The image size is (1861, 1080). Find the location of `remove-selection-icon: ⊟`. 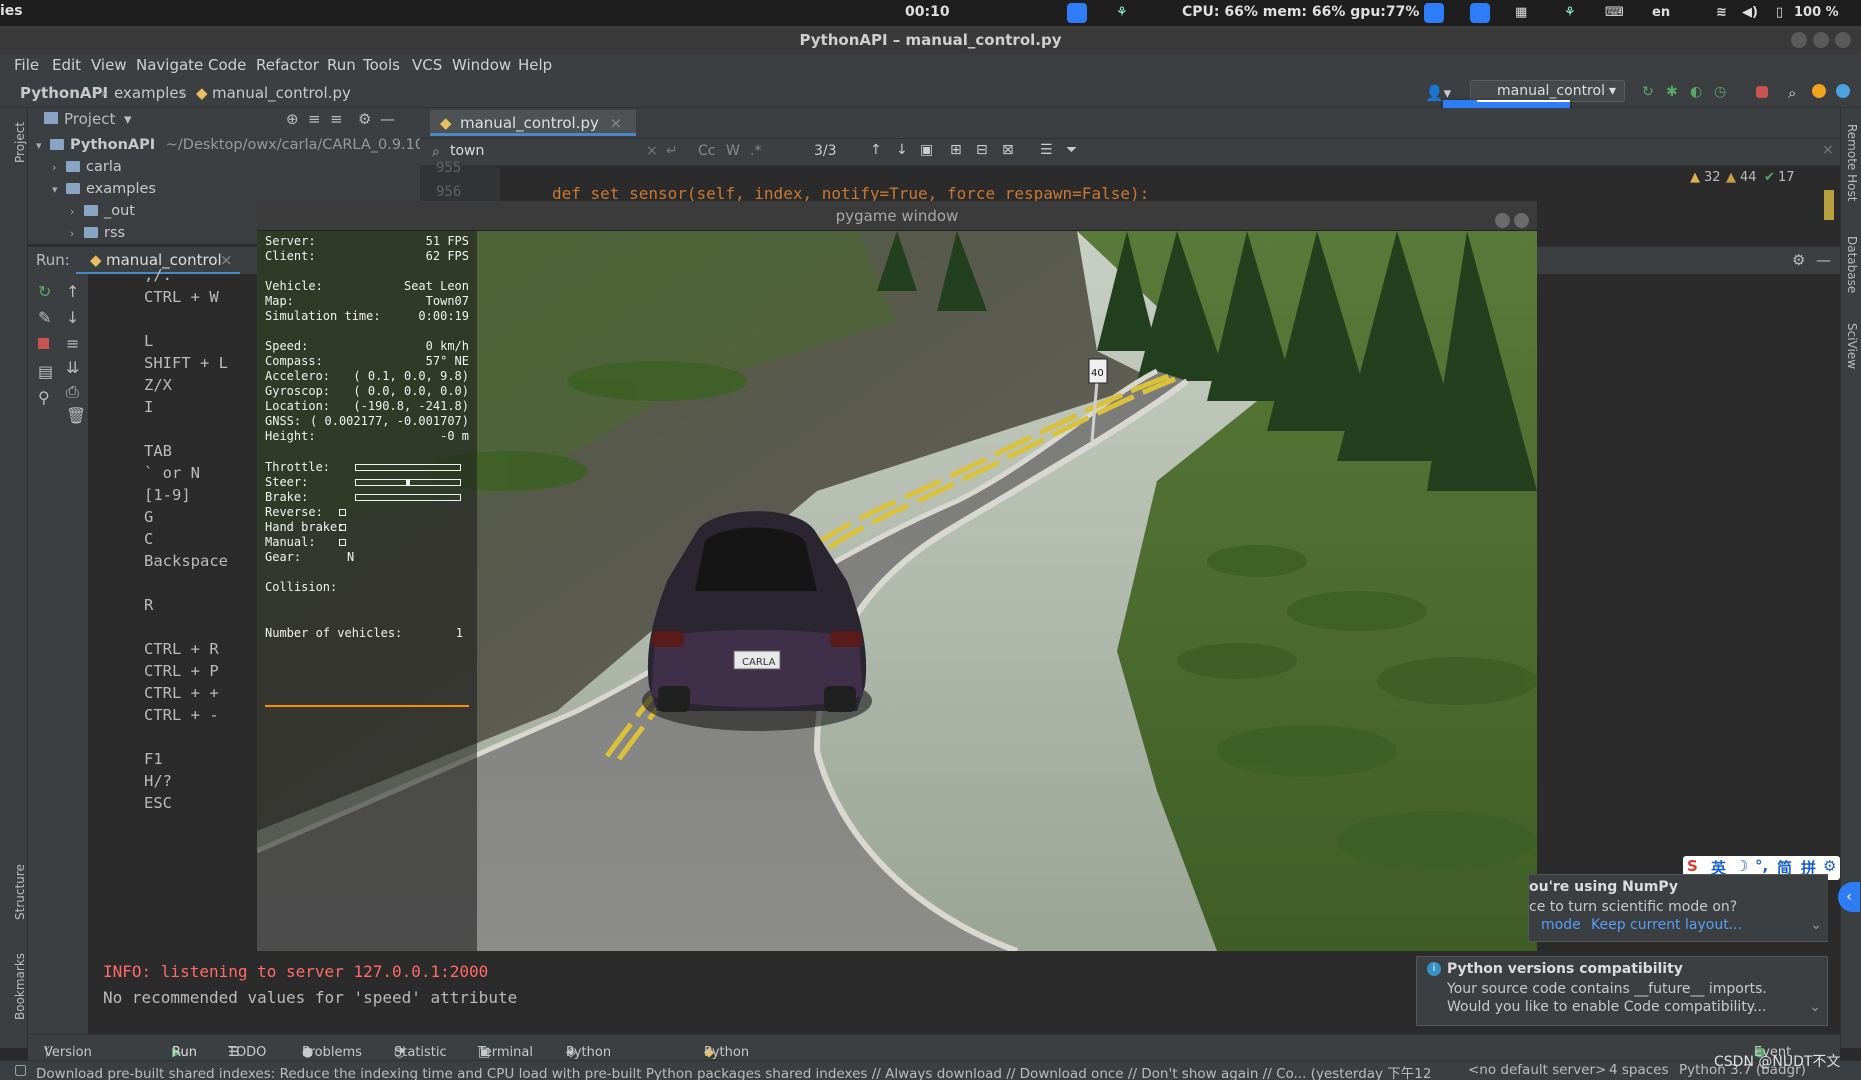

remove-selection-icon: ⊟ is located at coordinates (982, 150).